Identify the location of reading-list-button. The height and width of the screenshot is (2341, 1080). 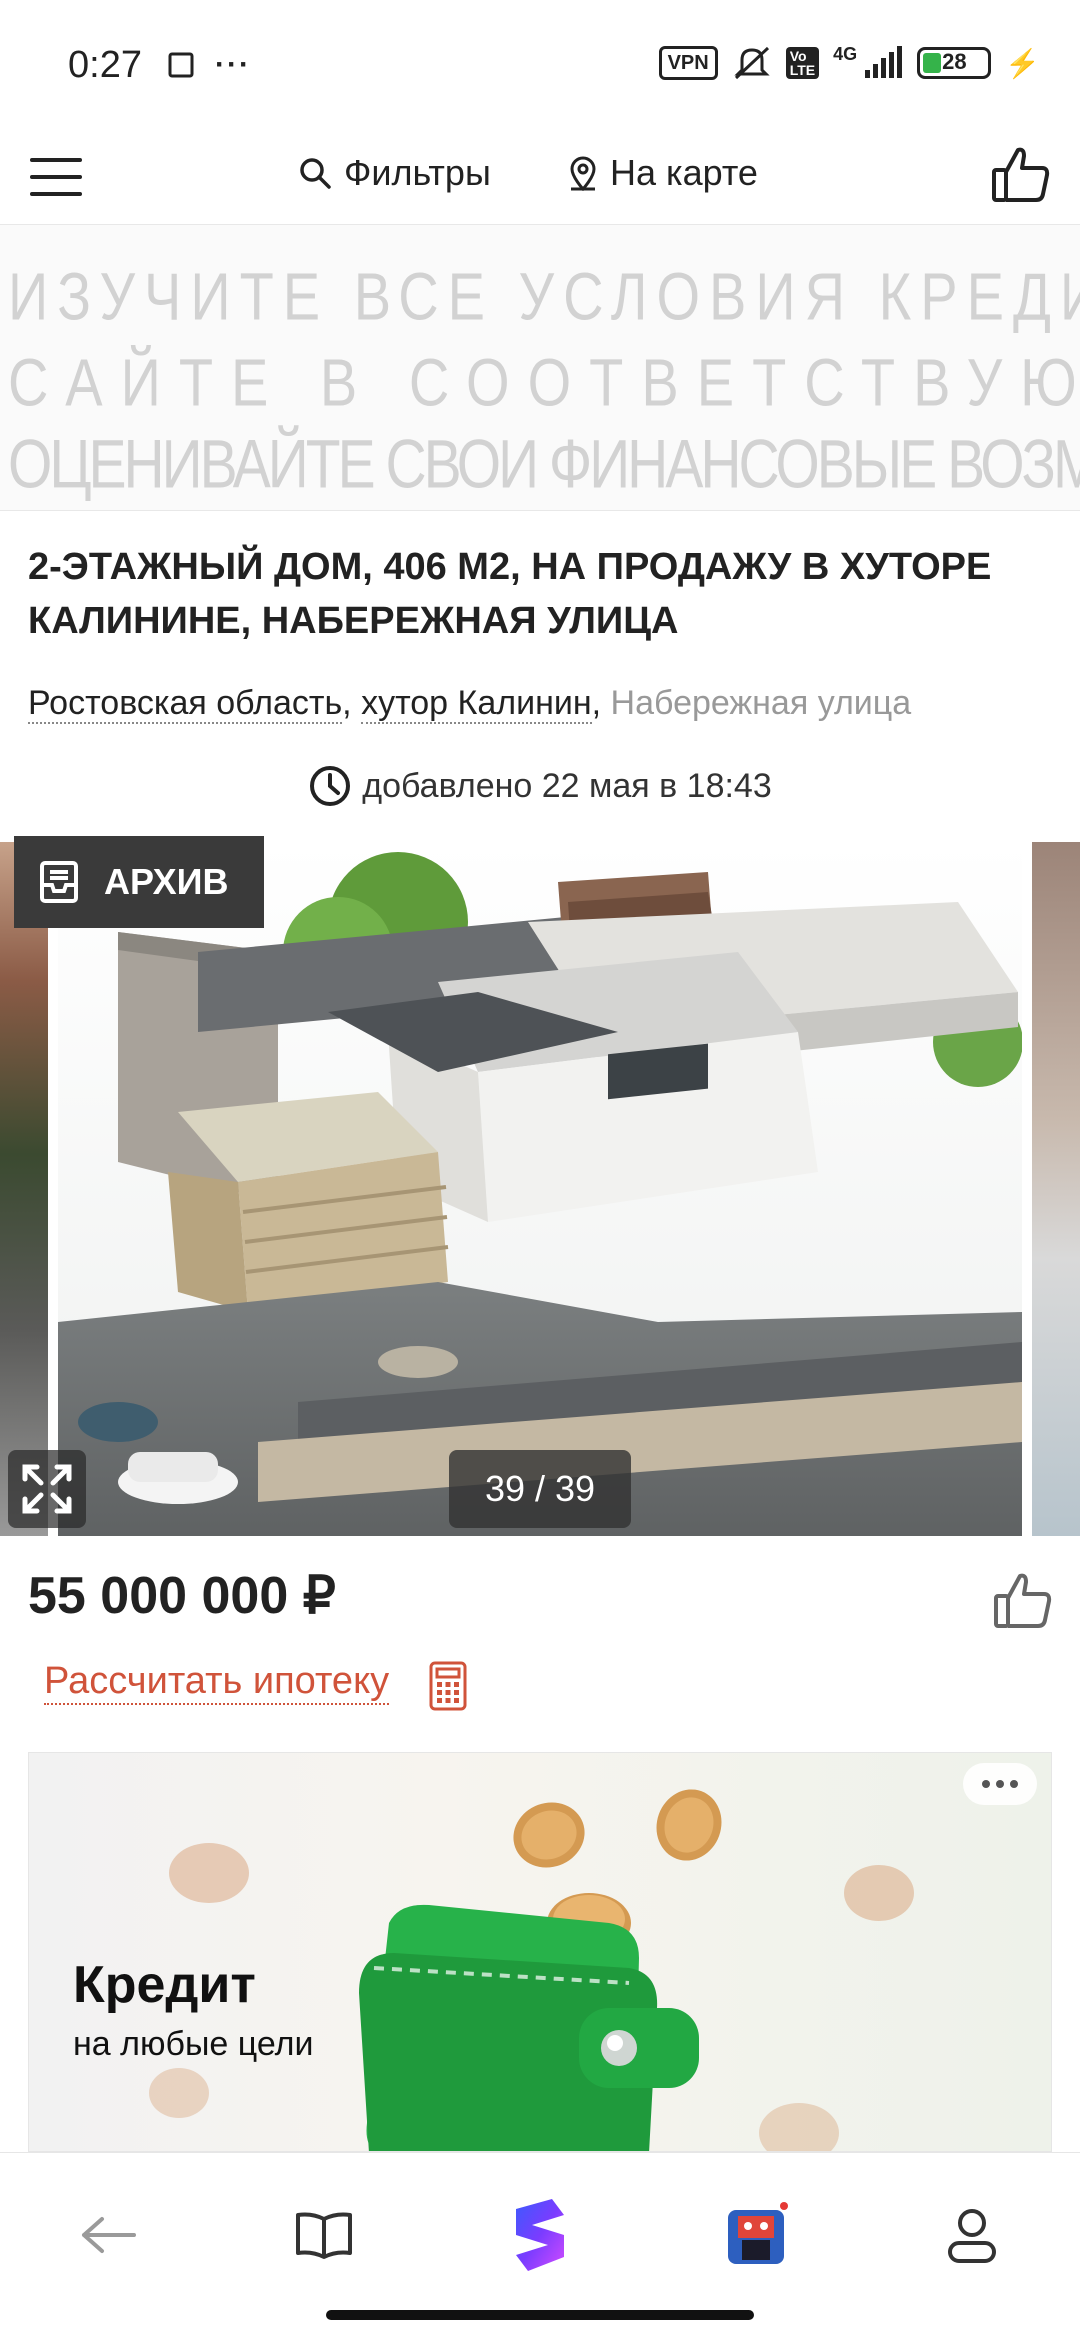
(324, 2235).